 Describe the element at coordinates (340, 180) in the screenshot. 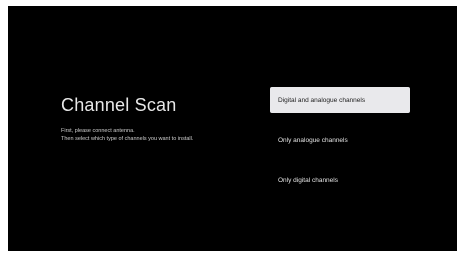

I see `option-only-digital: Only digital channels` at that location.